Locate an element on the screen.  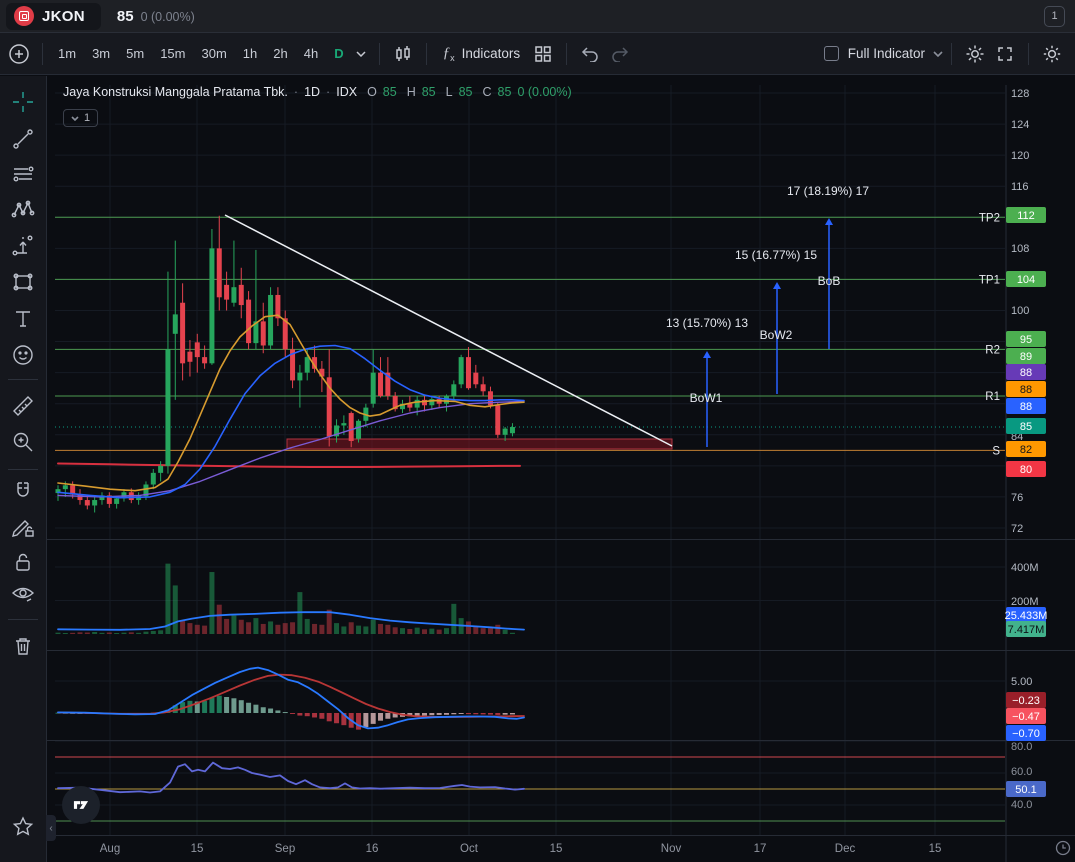
magnet-icon is located at coordinates (23, 492).